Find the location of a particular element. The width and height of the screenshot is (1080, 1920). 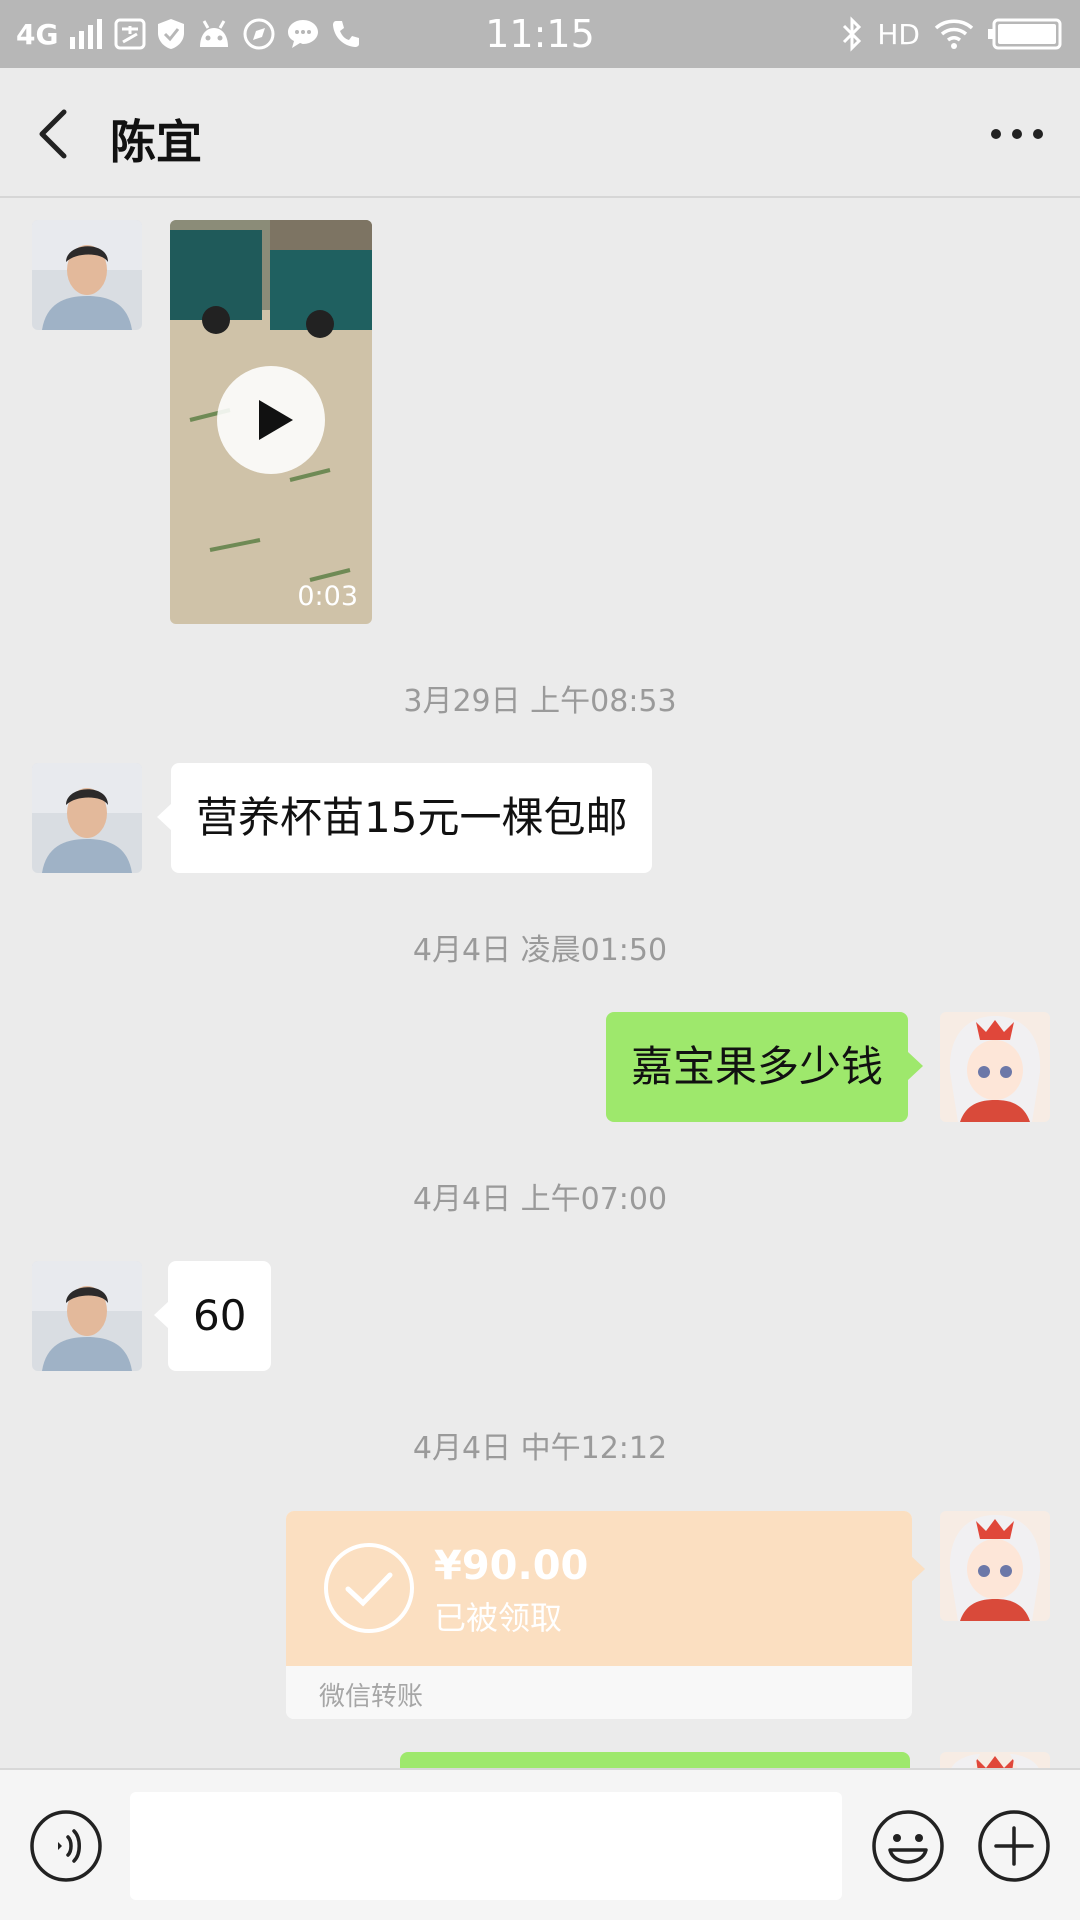

transfer-card: ¥90.00 已被领取 微信转账 is located at coordinates (599, 1615).